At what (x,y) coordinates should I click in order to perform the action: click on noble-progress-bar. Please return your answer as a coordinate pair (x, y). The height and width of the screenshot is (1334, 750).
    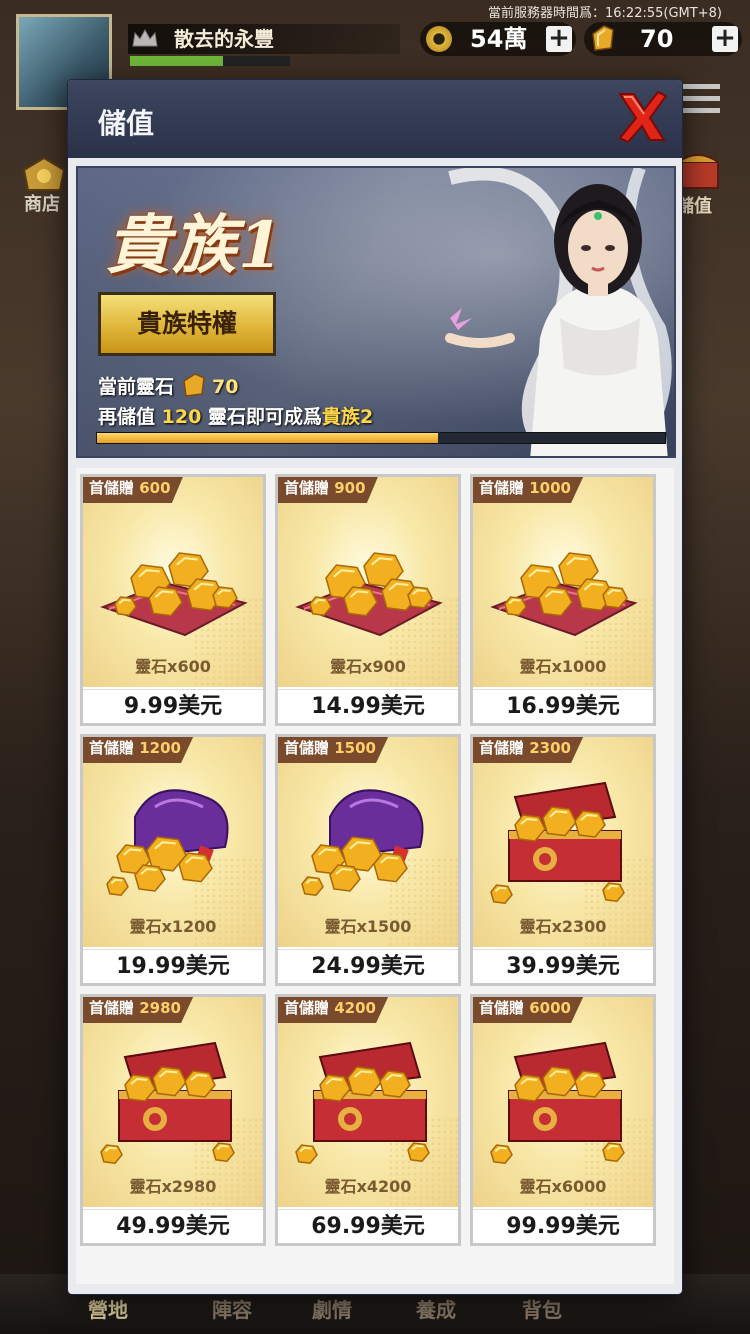
    Looking at the image, I should click on (381, 438).